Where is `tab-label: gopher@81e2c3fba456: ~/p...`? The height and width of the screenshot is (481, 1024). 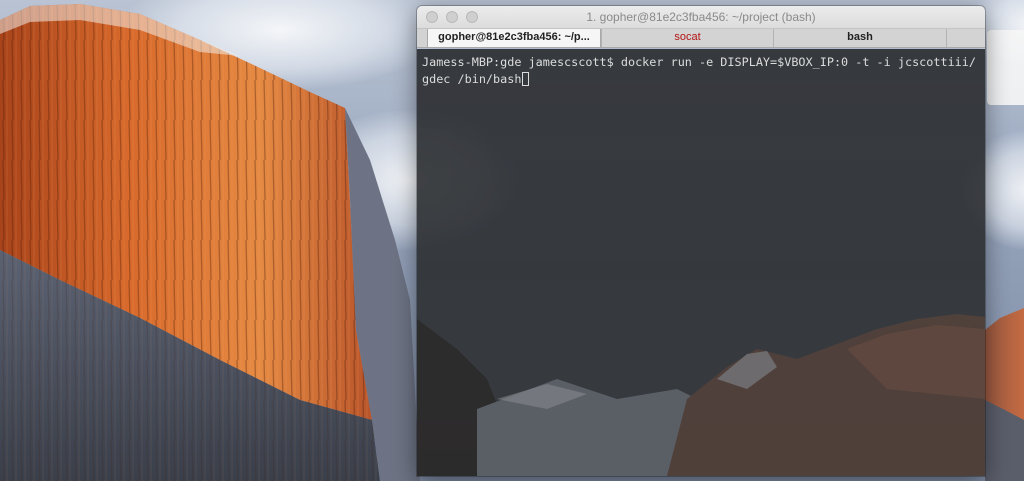
tab-label: gopher@81e2c3fba456: ~/p... is located at coordinates (514, 37).